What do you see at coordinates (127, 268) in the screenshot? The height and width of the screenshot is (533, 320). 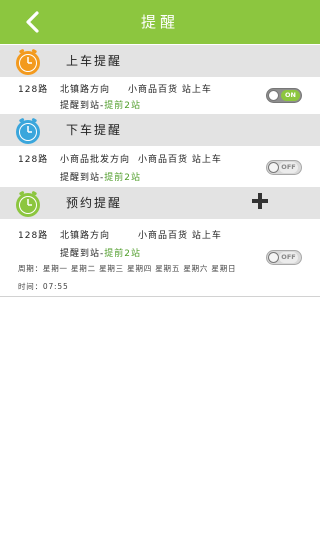 I see `weekday-cycle: 周期：星期一 星期二 星期三 星期四 星期五 星期六 星期日` at bounding box center [127, 268].